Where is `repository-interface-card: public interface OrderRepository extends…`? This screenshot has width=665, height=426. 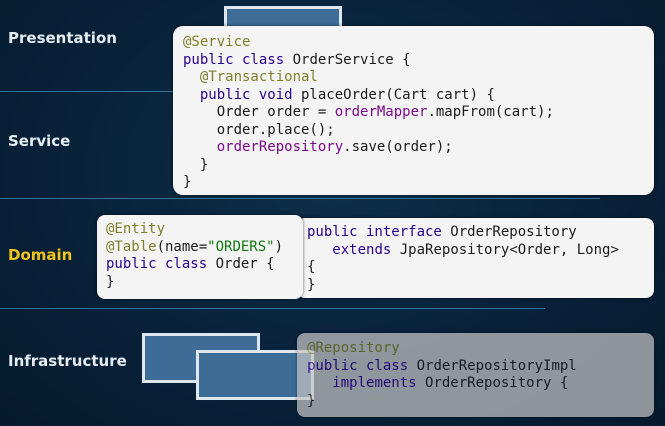 repository-interface-card: public interface OrderRepository extends… is located at coordinates (475, 258).